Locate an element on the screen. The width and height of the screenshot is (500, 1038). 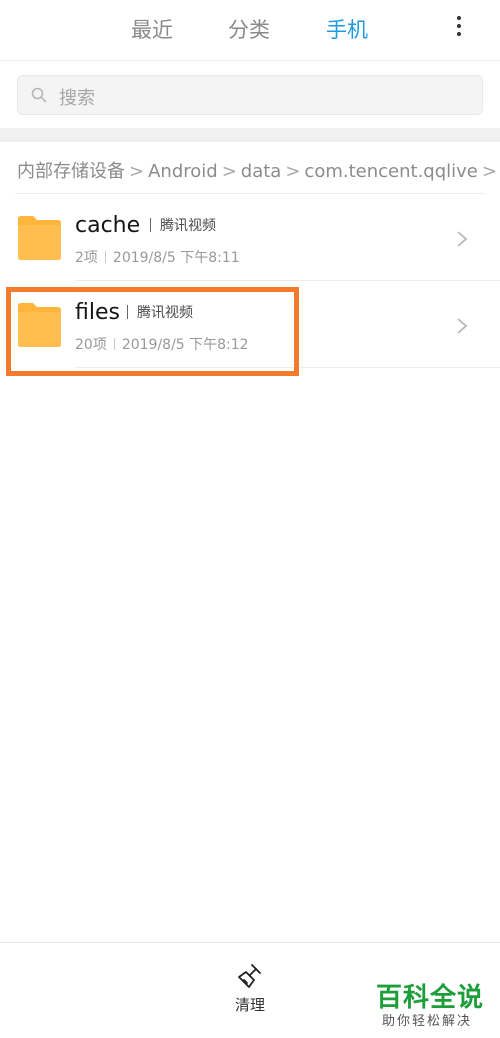
bottom-divider is located at coordinates (250, 942).